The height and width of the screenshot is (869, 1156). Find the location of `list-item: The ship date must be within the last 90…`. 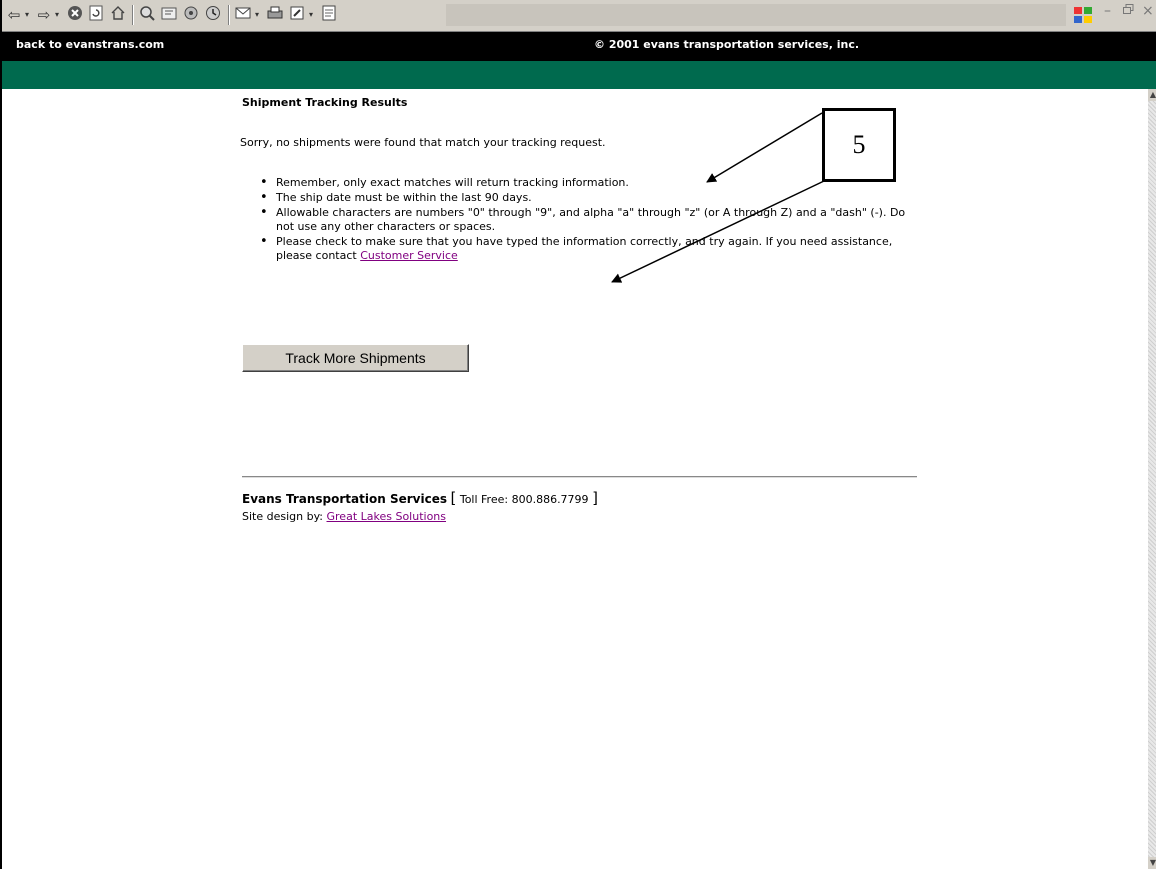

list-item: The ship date must be within the last 90… is located at coordinates (593, 198).